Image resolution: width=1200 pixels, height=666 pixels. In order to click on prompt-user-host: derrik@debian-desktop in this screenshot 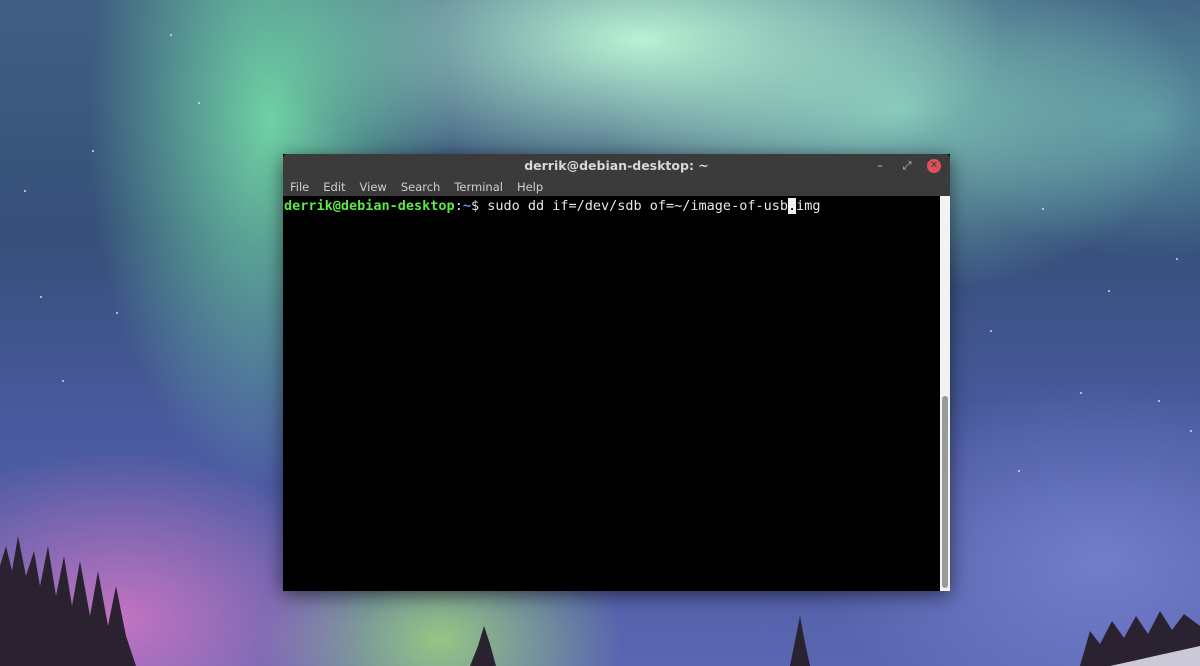, I will do `click(369, 206)`.